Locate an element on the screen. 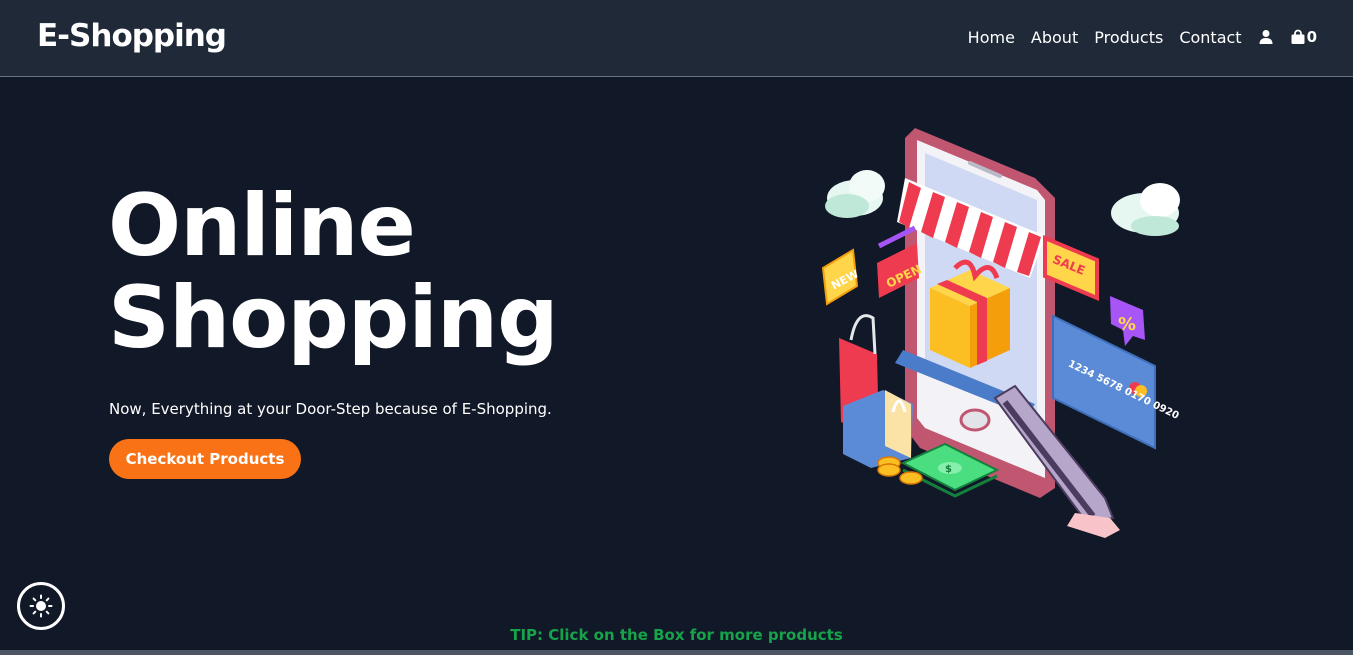  cart-button: 0 is located at coordinates (1303, 37).